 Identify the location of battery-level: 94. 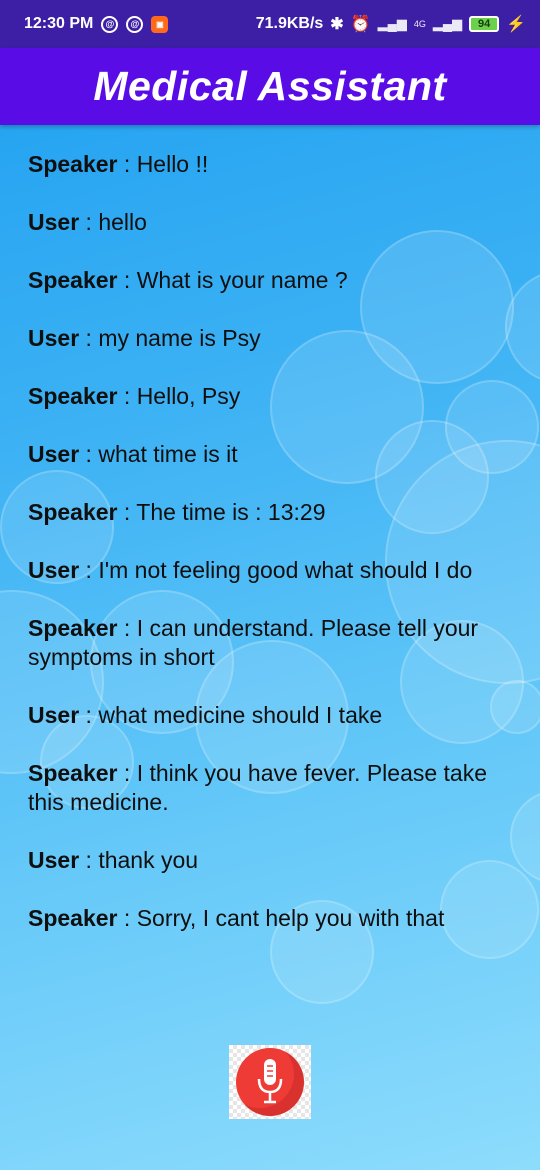
(484, 24).